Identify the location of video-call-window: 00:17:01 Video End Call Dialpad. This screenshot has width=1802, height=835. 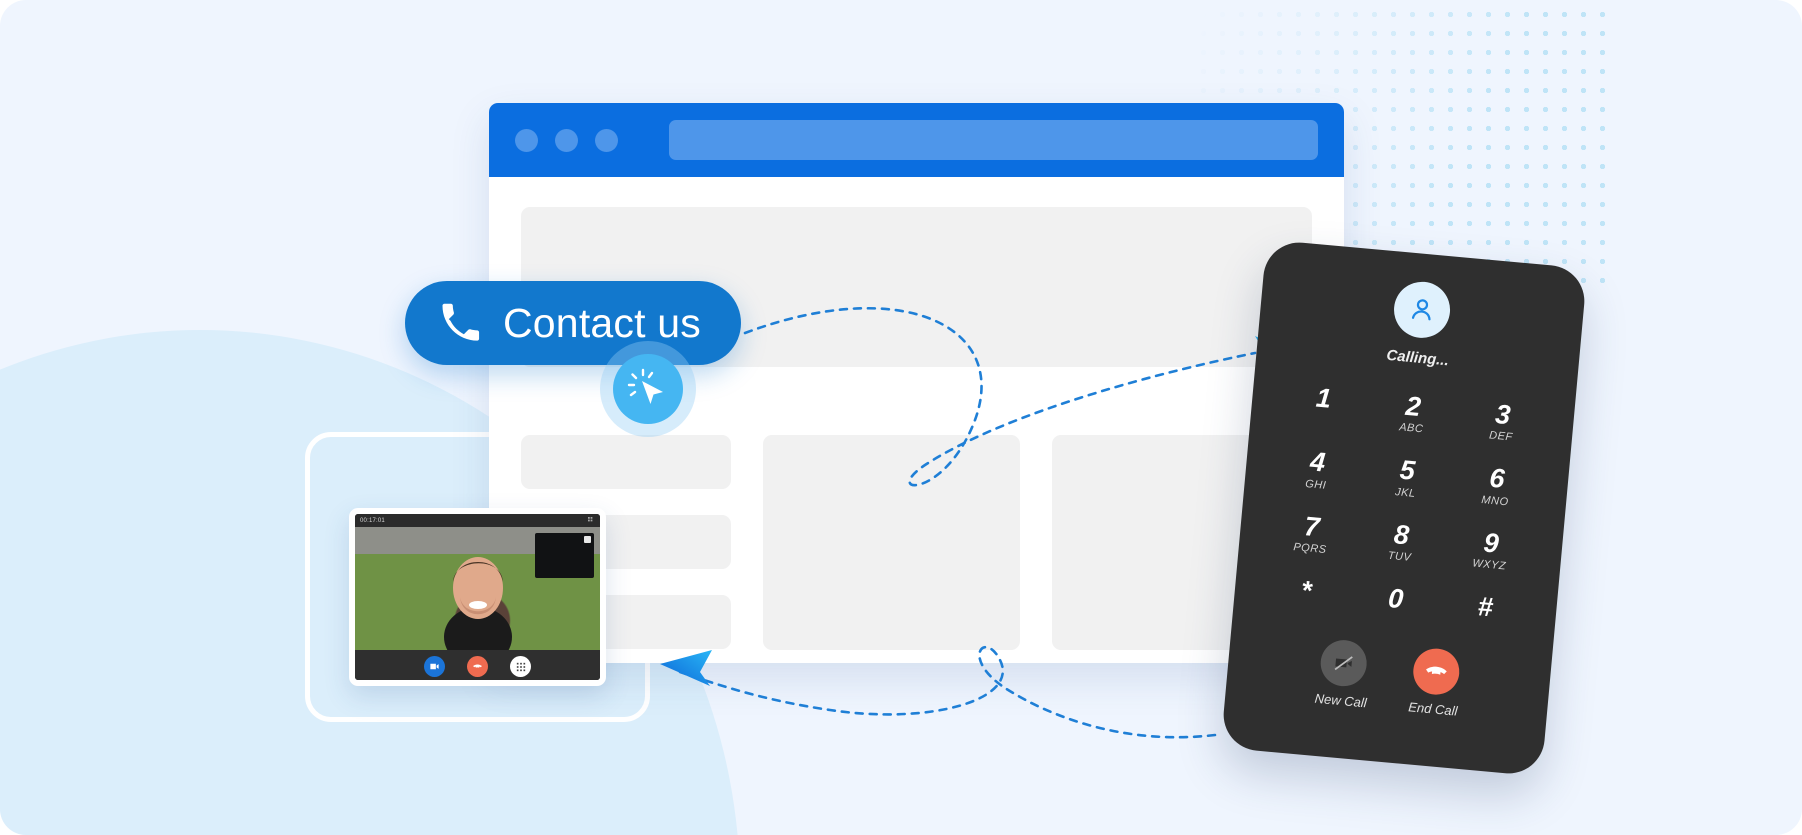
(477, 597).